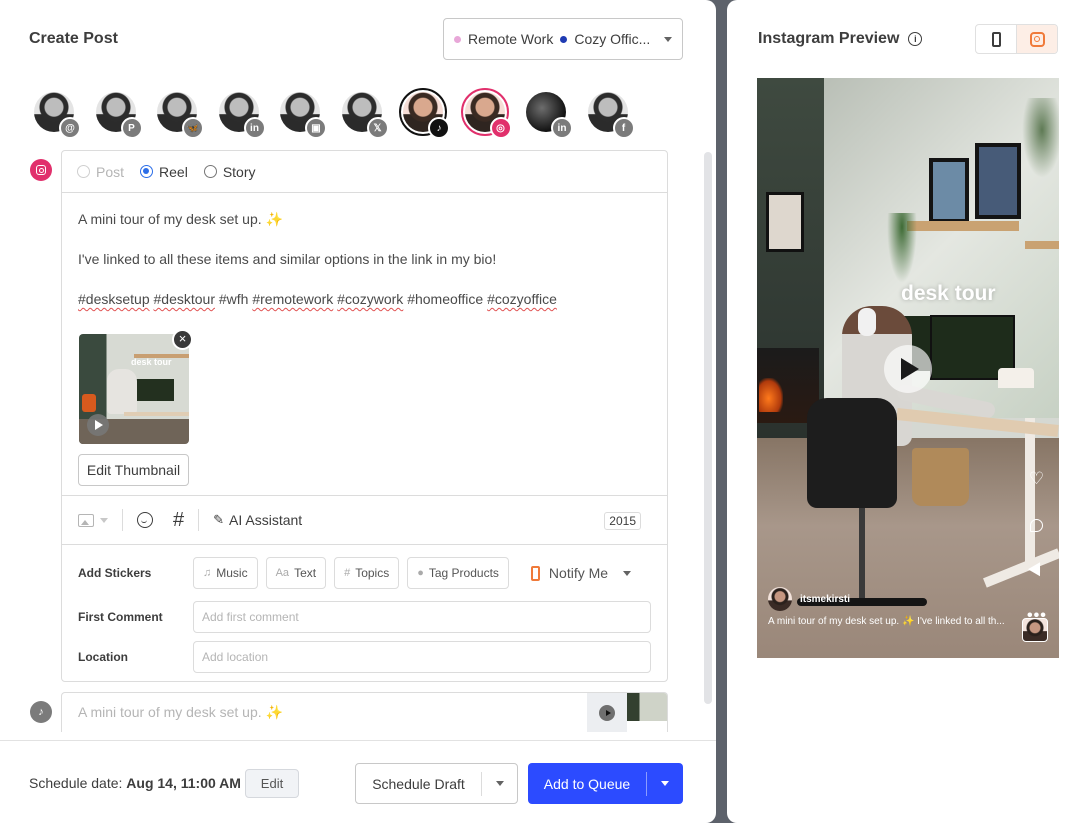 This screenshot has height=823, width=1086. I want to click on account-pinterest: P, so click(119, 115).